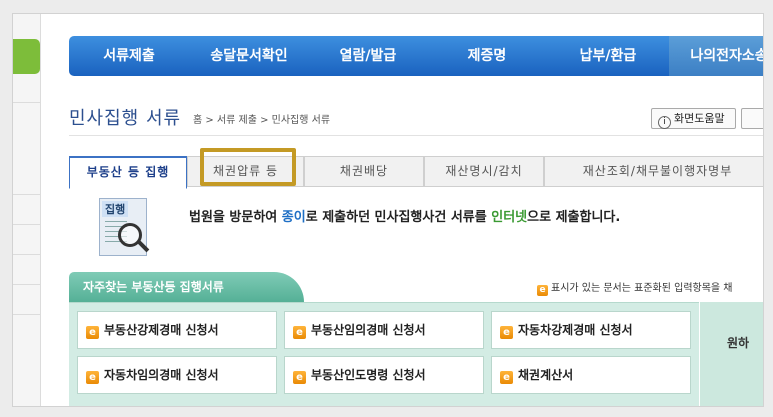 The image size is (773, 417). What do you see at coordinates (509, 217) in the screenshot?
I see `intro-text-internet: 인터넷` at bounding box center [509, 217].